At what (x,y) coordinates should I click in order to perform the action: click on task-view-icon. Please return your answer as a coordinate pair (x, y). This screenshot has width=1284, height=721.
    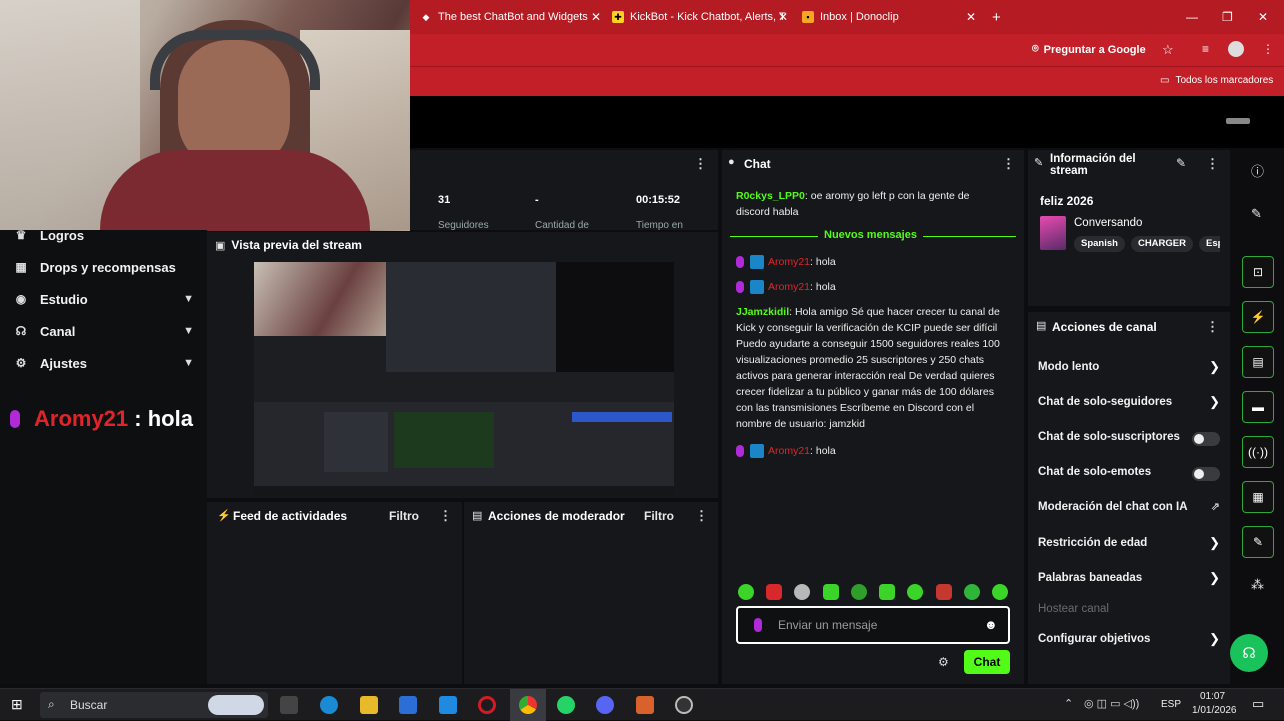
    Looking at the image, I should click on (289, 705).